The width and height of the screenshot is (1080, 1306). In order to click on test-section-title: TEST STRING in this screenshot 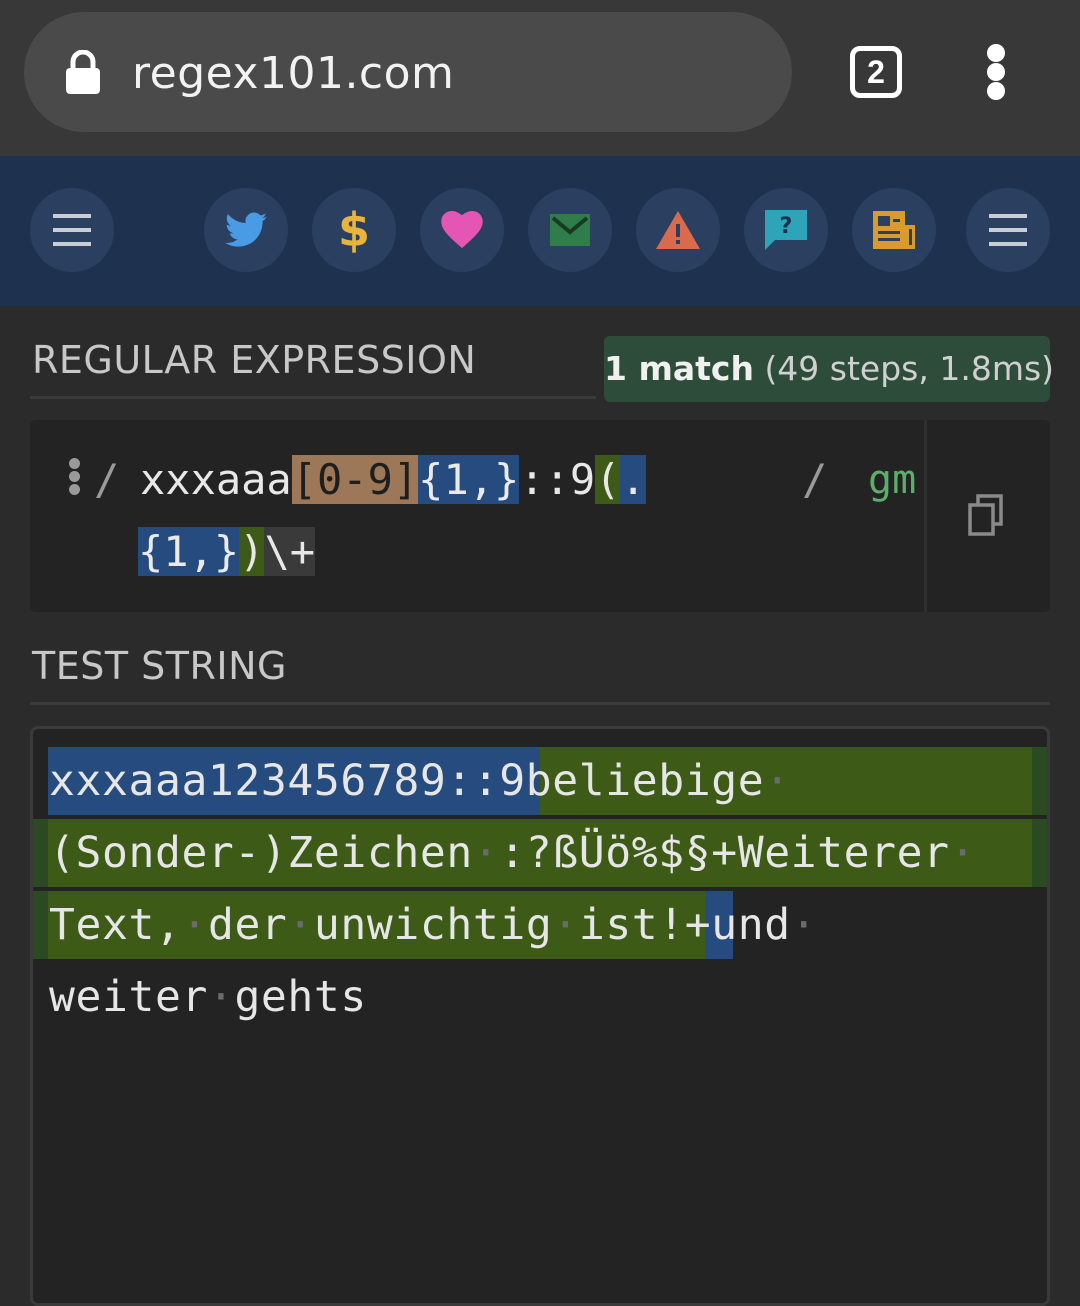, I will do `click(159, 666)`.